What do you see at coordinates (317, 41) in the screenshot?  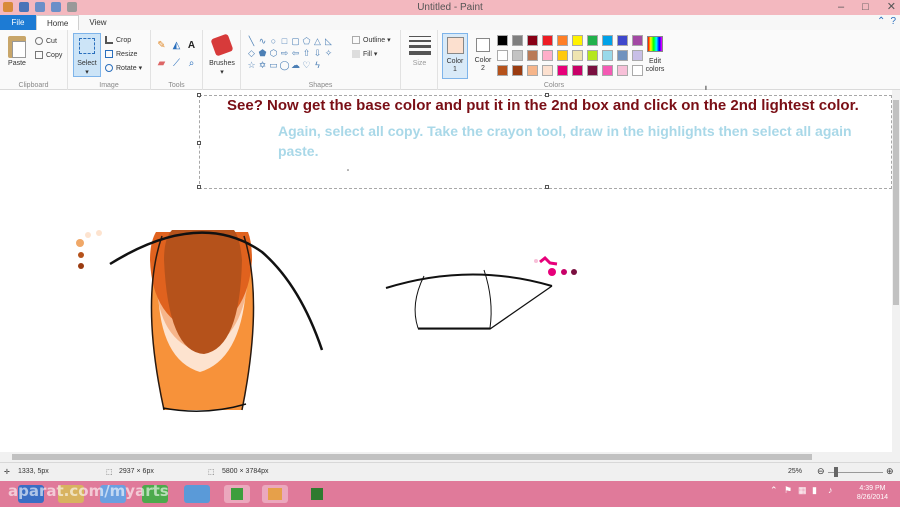 I see `triangle-shape-icon: △` at bounding box center [317, 41].